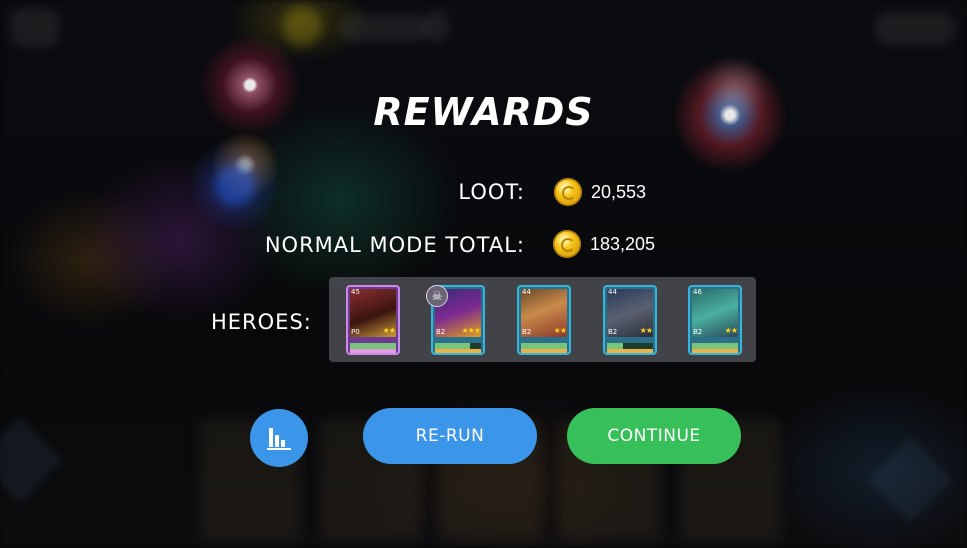 The height and width of the screenshot is (548, 967). What do you see at coordinates (623, 244) in the screenshot?
I see `normal-mode-total-value: 183,205` at bounding box center [623, 244].